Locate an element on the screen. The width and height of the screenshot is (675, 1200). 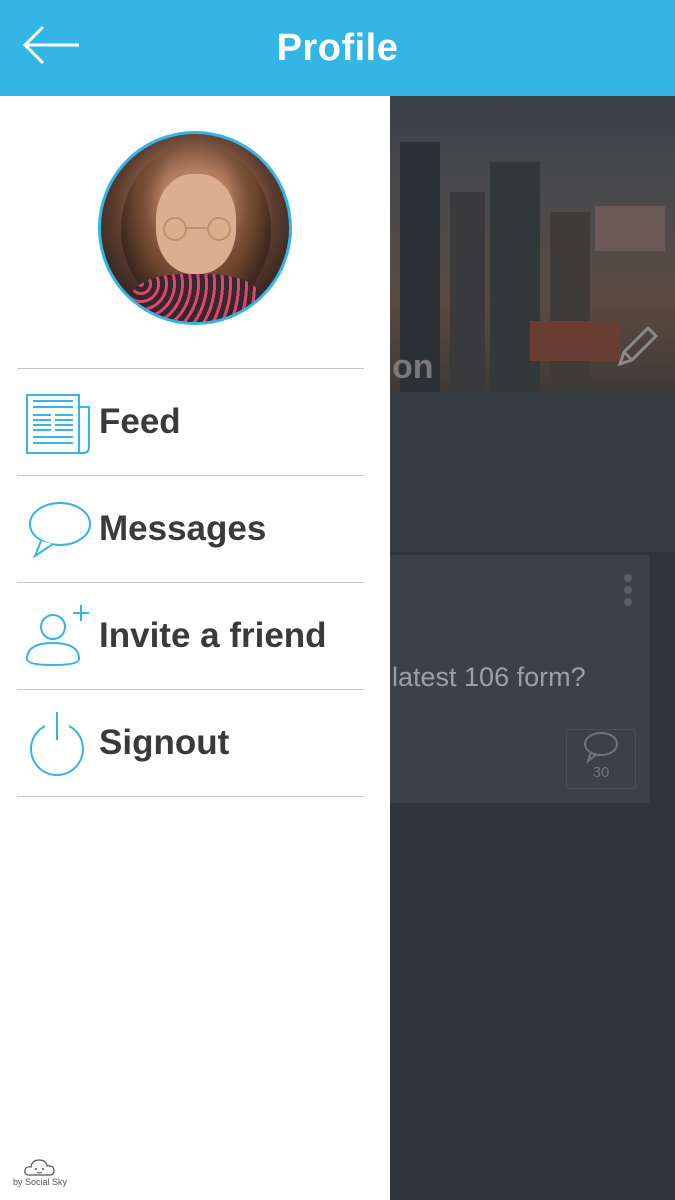
brand-logo: by Social Sky is located at coordinates (40, 1175).